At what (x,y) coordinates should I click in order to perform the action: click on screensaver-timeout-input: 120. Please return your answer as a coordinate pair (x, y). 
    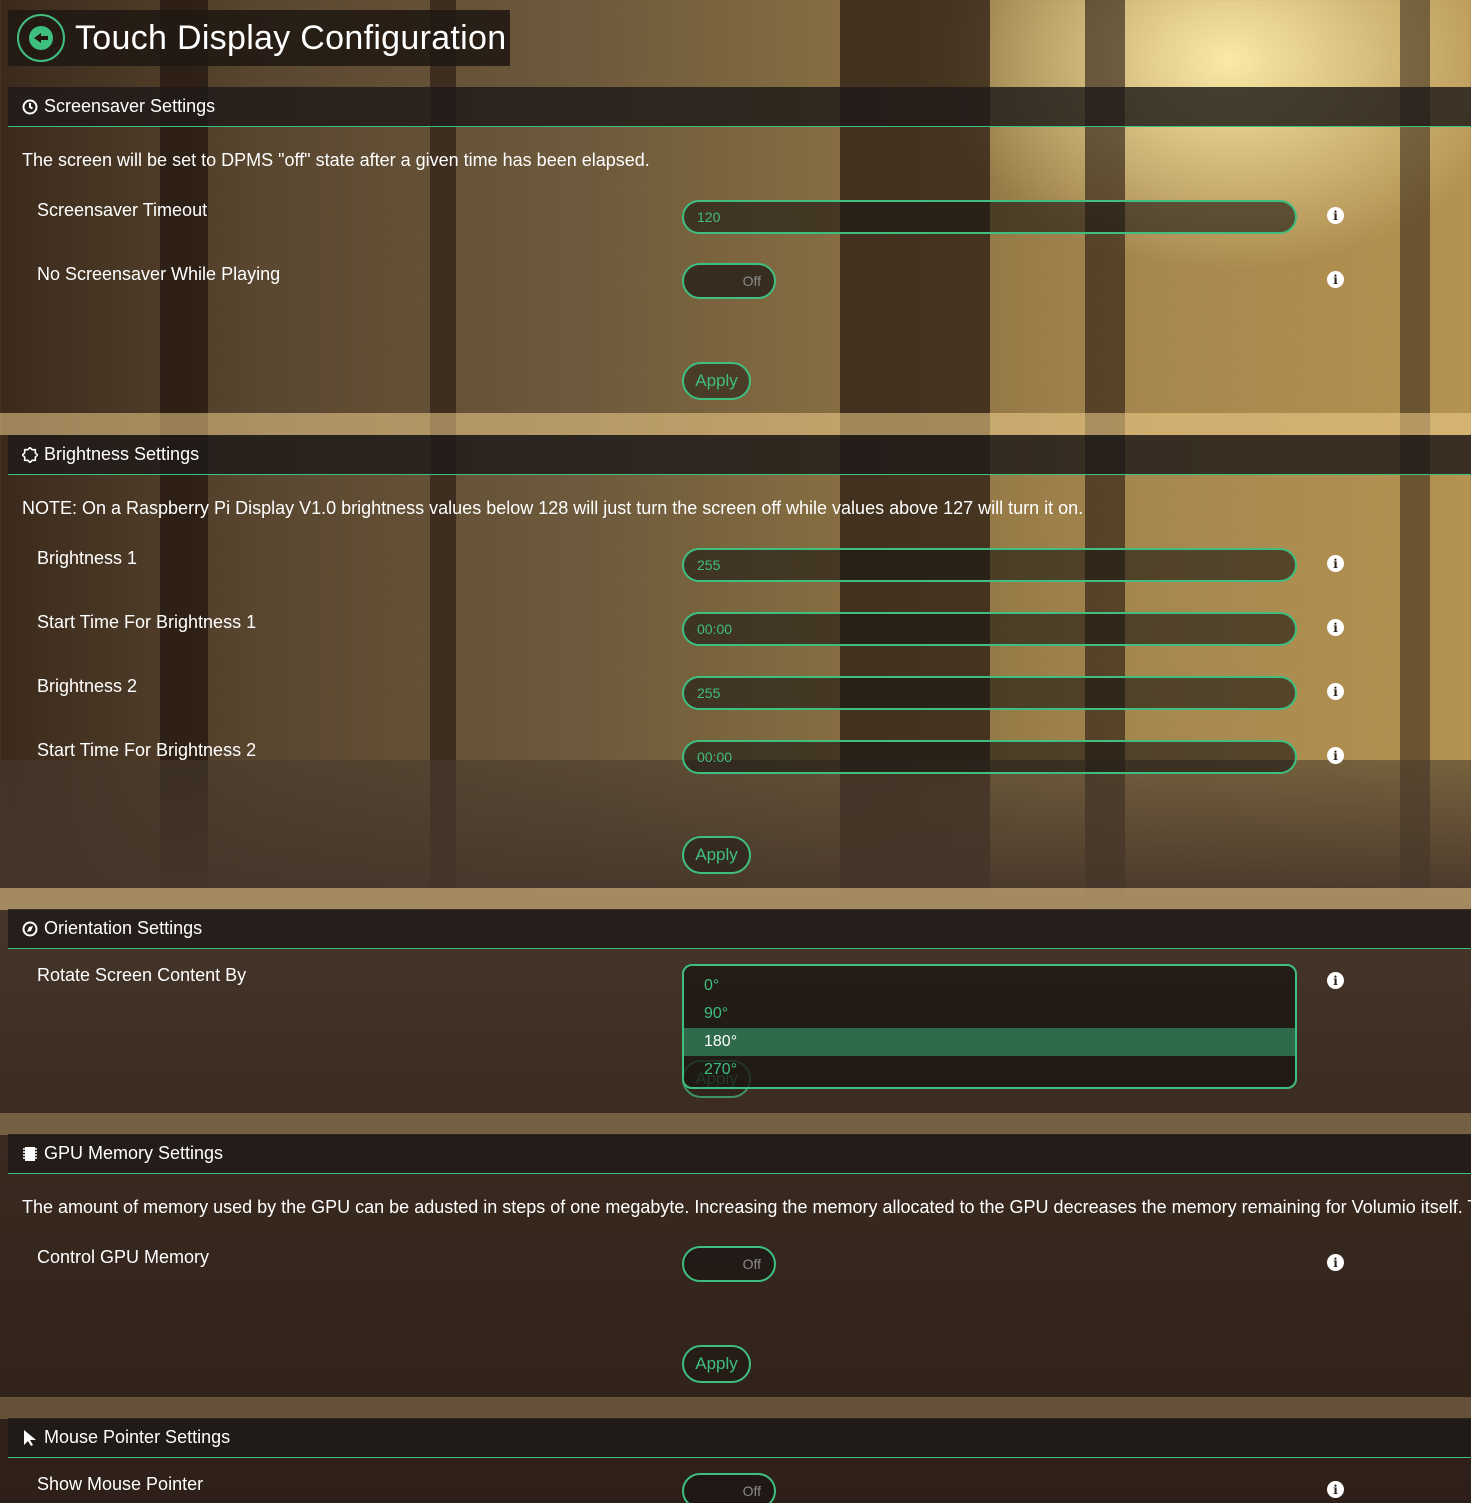
    Looking at the image, I should click on (989, 217).